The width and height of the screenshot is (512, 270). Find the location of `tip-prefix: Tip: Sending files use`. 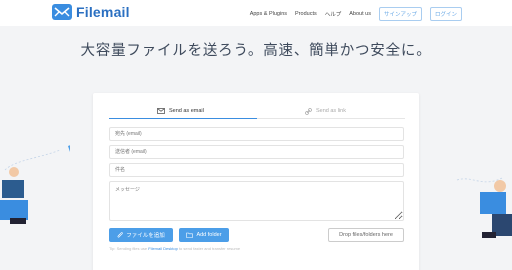

tip-prefix: Tip: Sending files use is located at coordinates (128, 248).